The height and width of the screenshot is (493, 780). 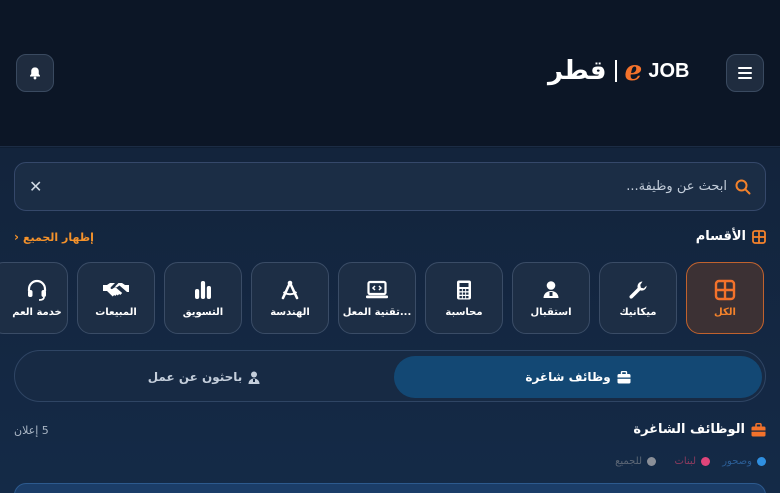 What do you see at coordinates (737, 461) in the screenshot?
I see `legend-label: وصحور` at bounding box center [737, 461].